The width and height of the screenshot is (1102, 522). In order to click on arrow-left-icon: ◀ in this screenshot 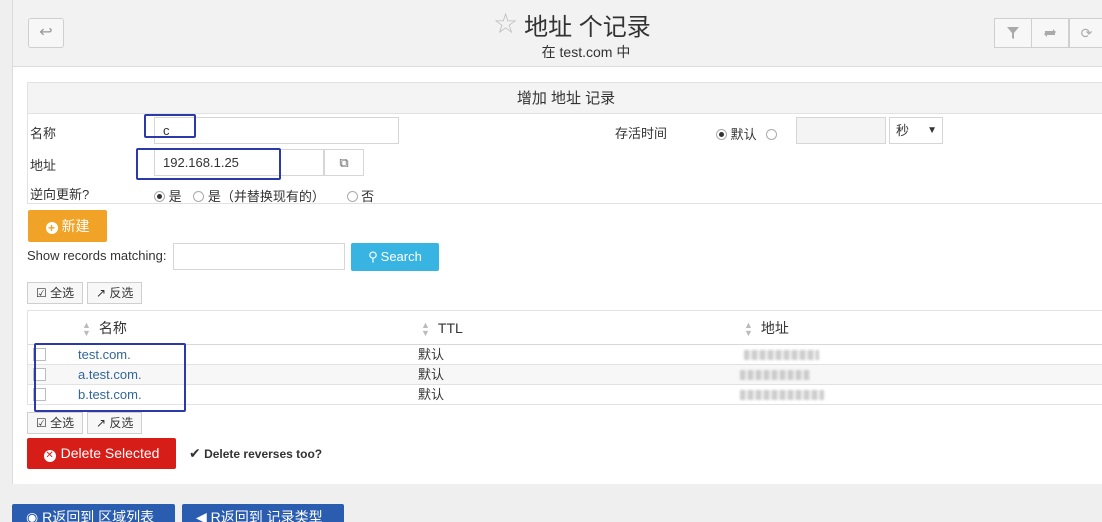, I will do `click(201, 515)`.